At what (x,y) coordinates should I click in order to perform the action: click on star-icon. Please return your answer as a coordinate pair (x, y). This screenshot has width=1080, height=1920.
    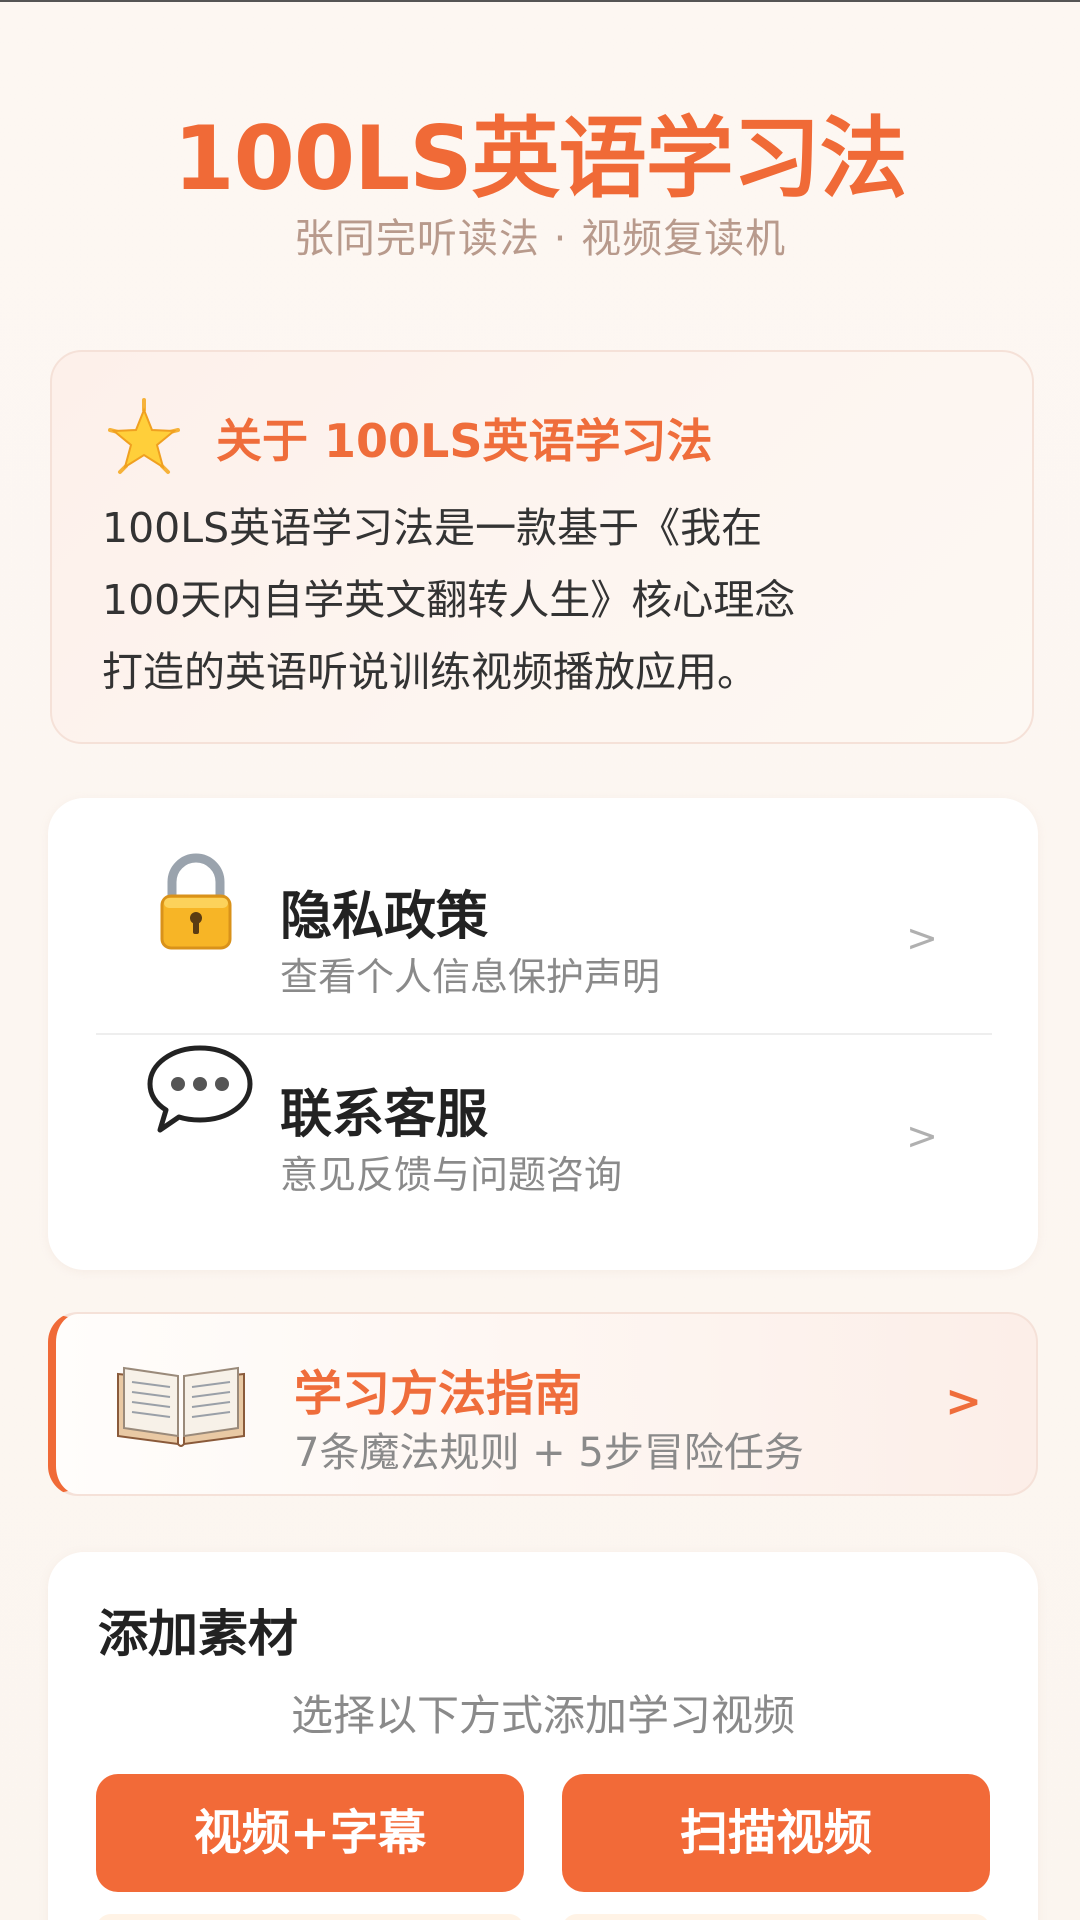
    Looking at the image, I should click on (144, 438).